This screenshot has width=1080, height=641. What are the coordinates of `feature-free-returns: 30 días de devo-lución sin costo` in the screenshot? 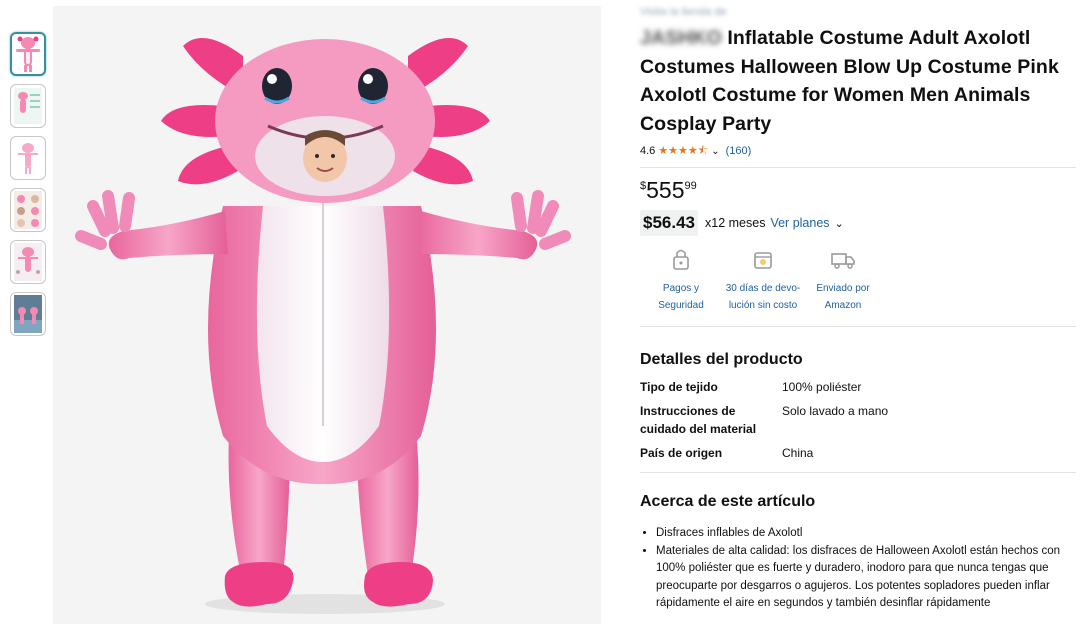 It's located at (763, 286).